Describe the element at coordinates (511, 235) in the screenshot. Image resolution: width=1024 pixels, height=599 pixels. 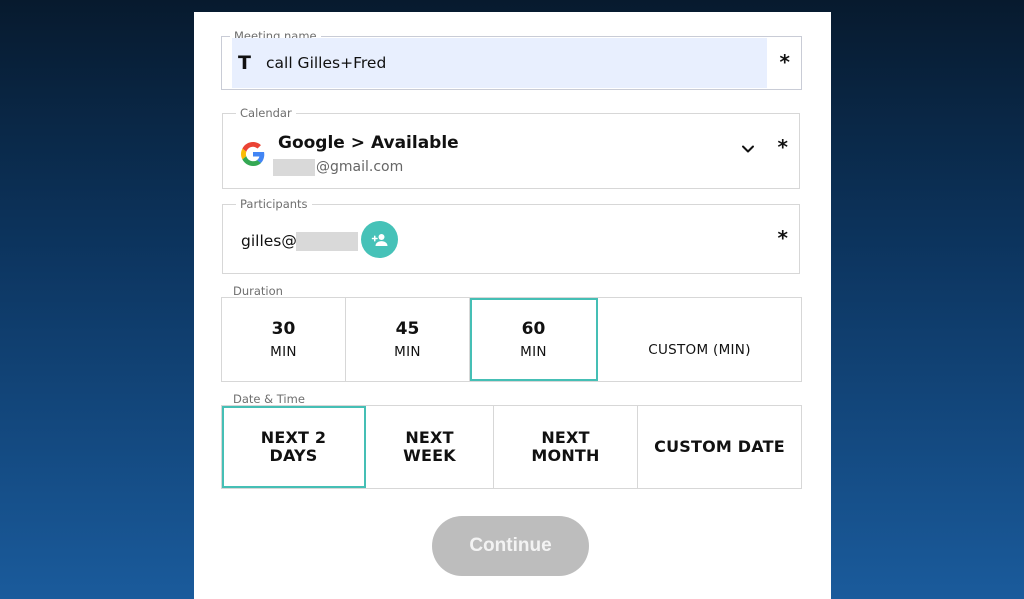
I see `participants-field: Participants gilles@ *` at that location.